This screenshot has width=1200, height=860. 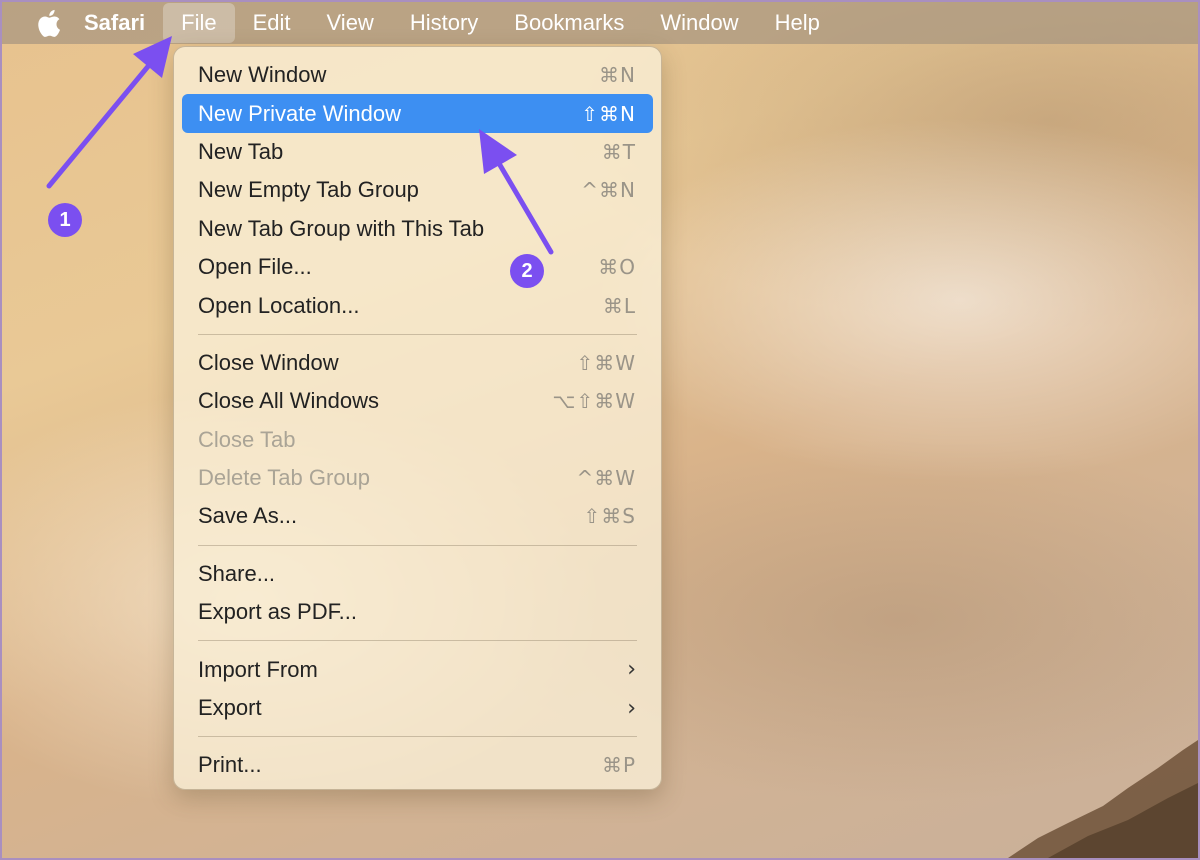 I want to click on menu-item-close-all-windows: Close All Windows ⌥⇧⌘W, so click(x=417, y=401).